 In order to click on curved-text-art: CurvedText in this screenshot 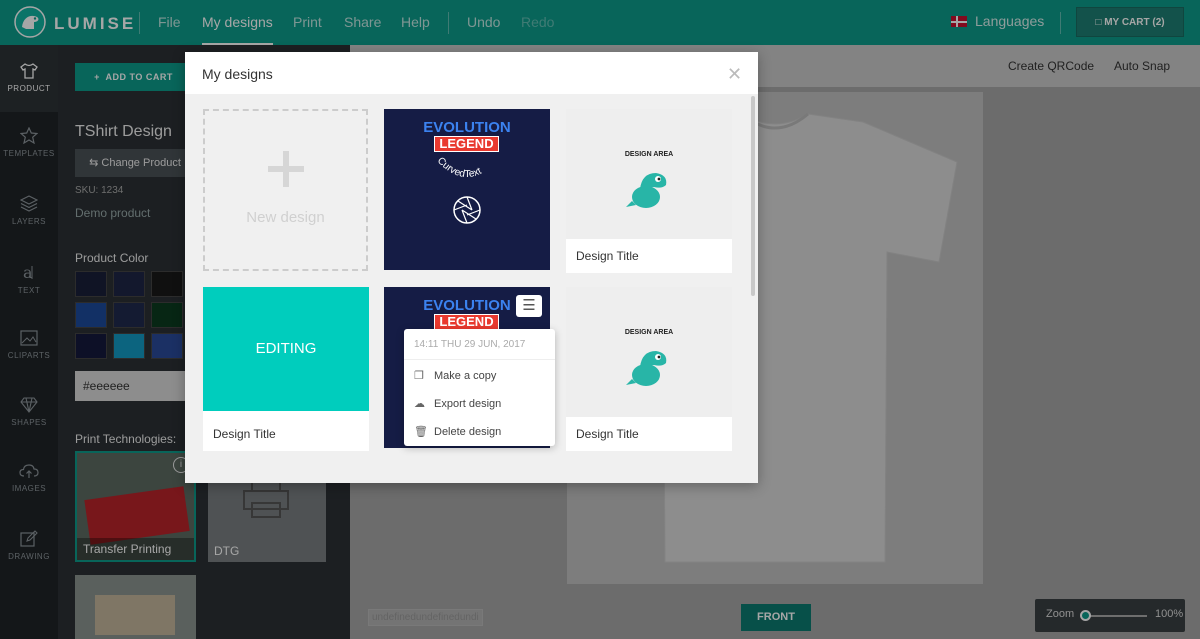, I will do `click(459, 167)`.